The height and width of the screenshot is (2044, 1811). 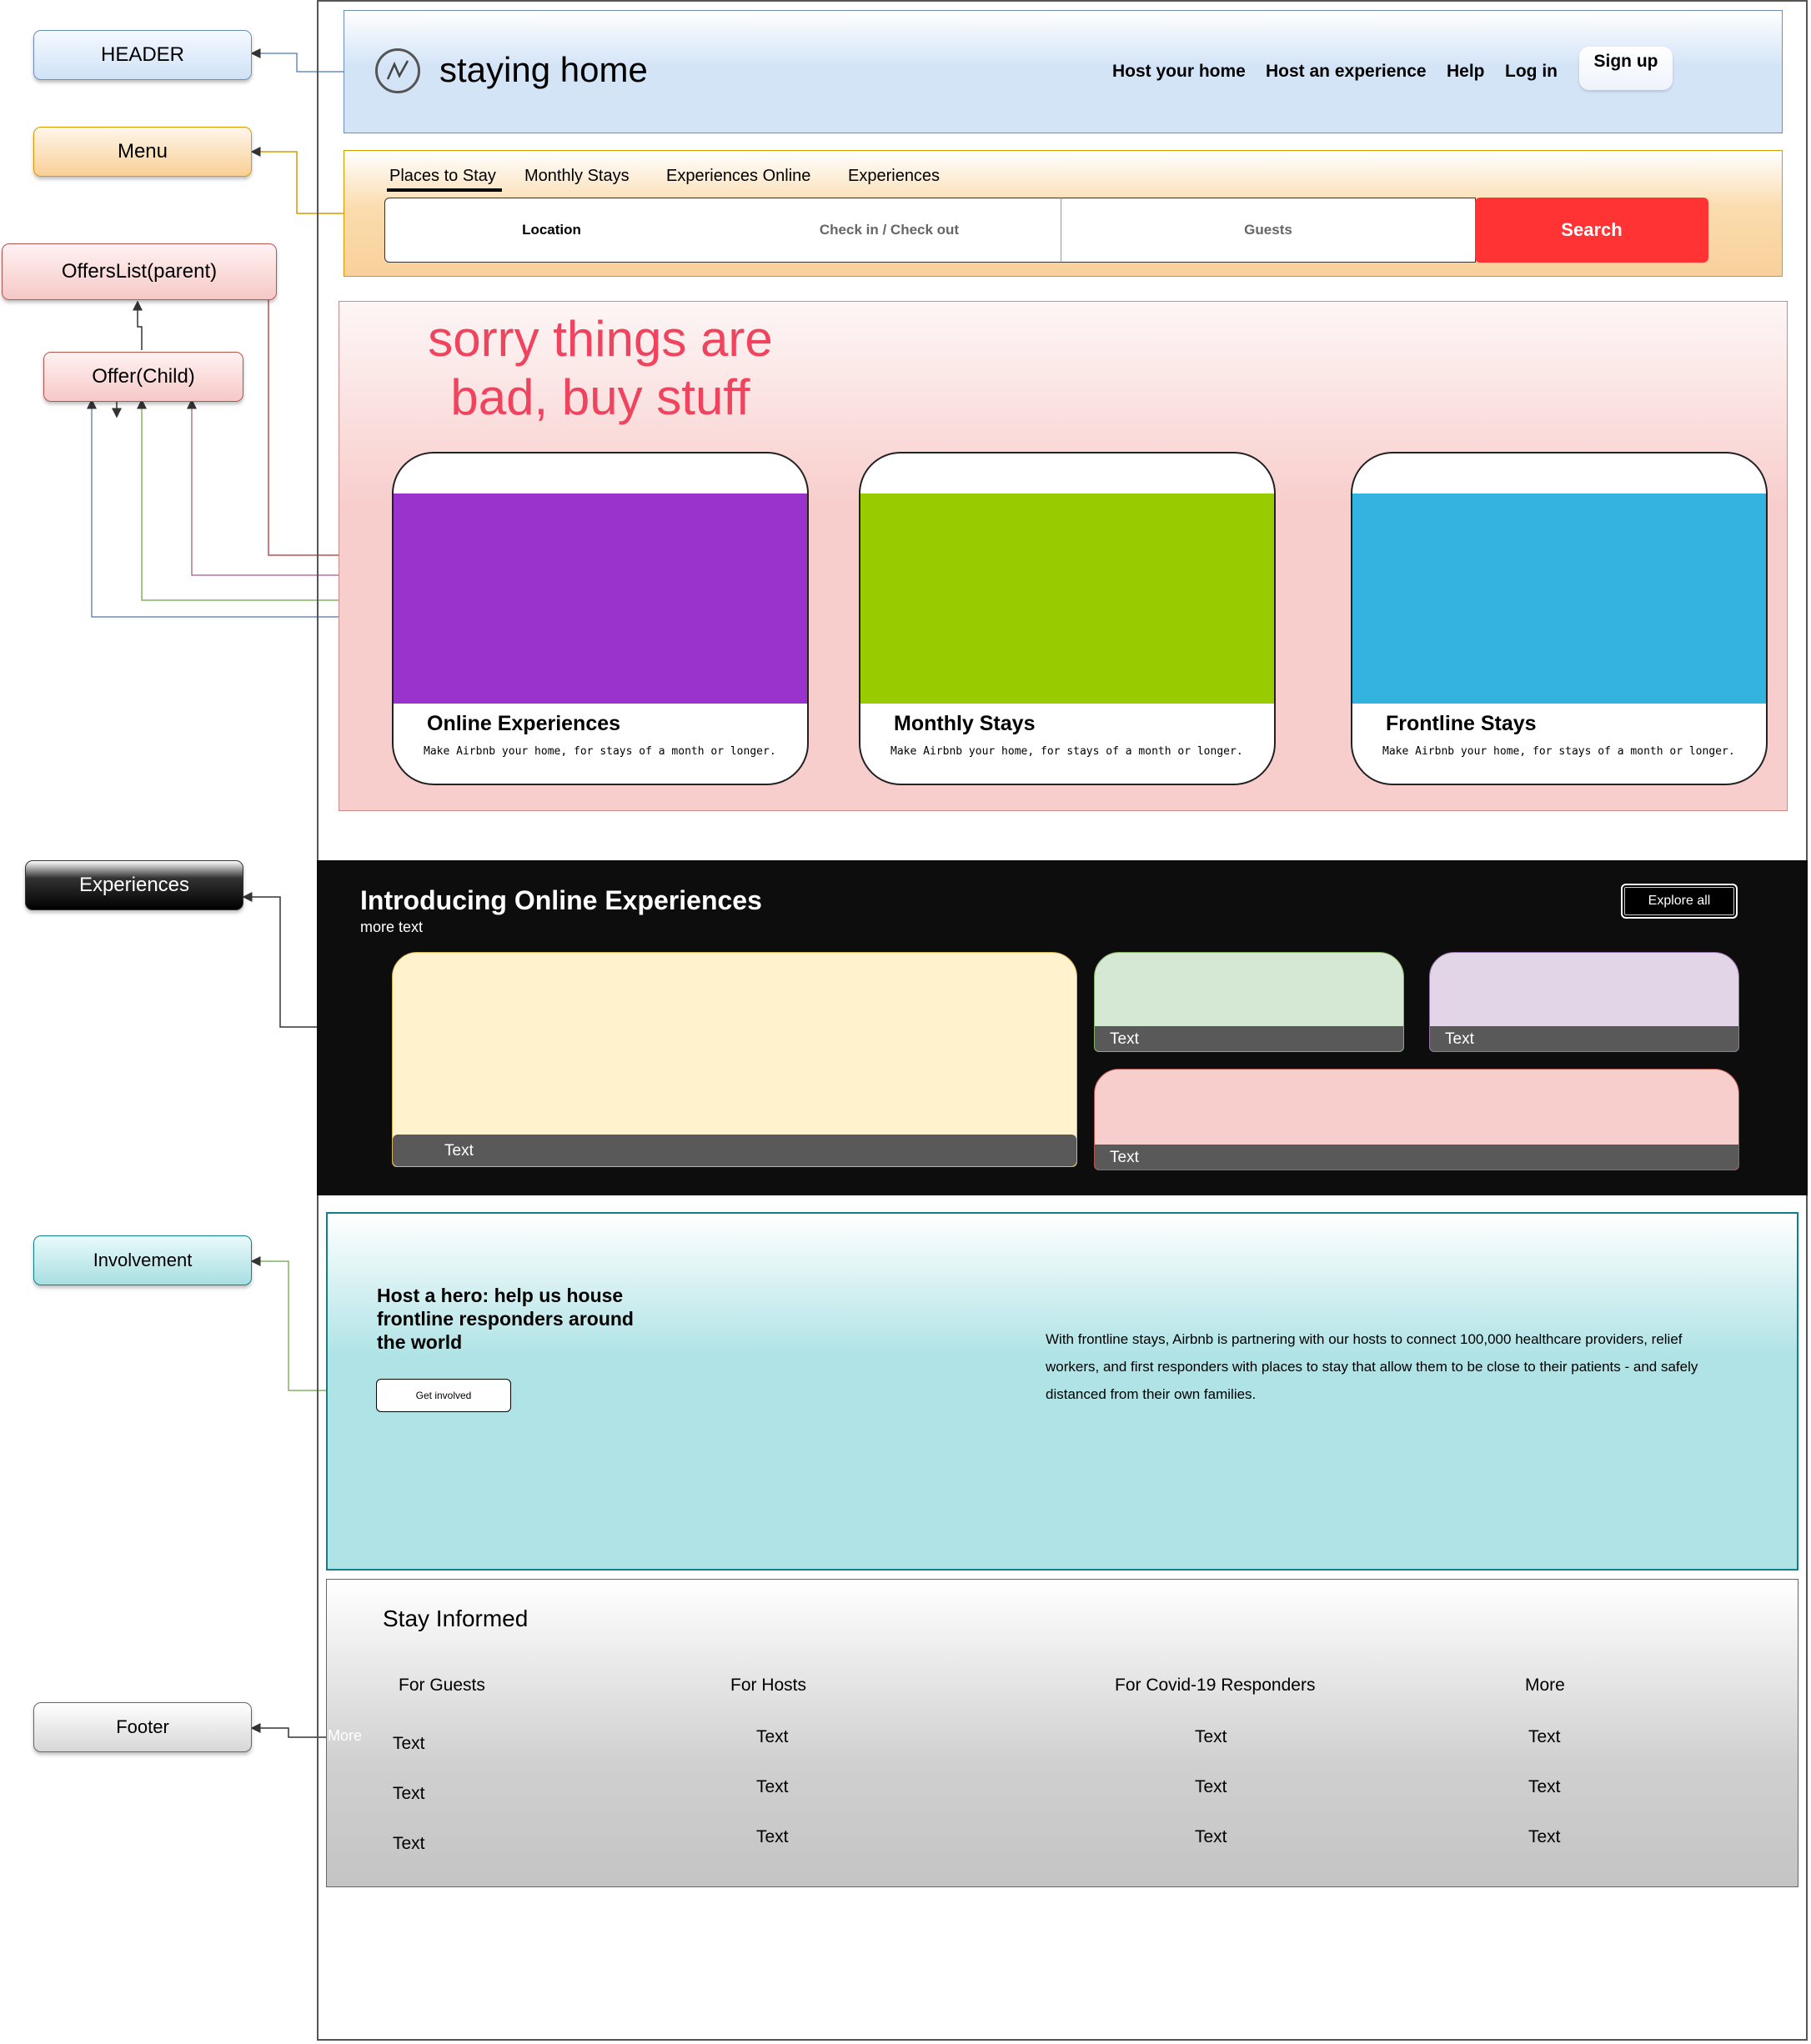 What do you see at coordinates (1545, 1686) in the screenshot?
I see `footer-column-heading: More` at bounding box center [1545, 1686].